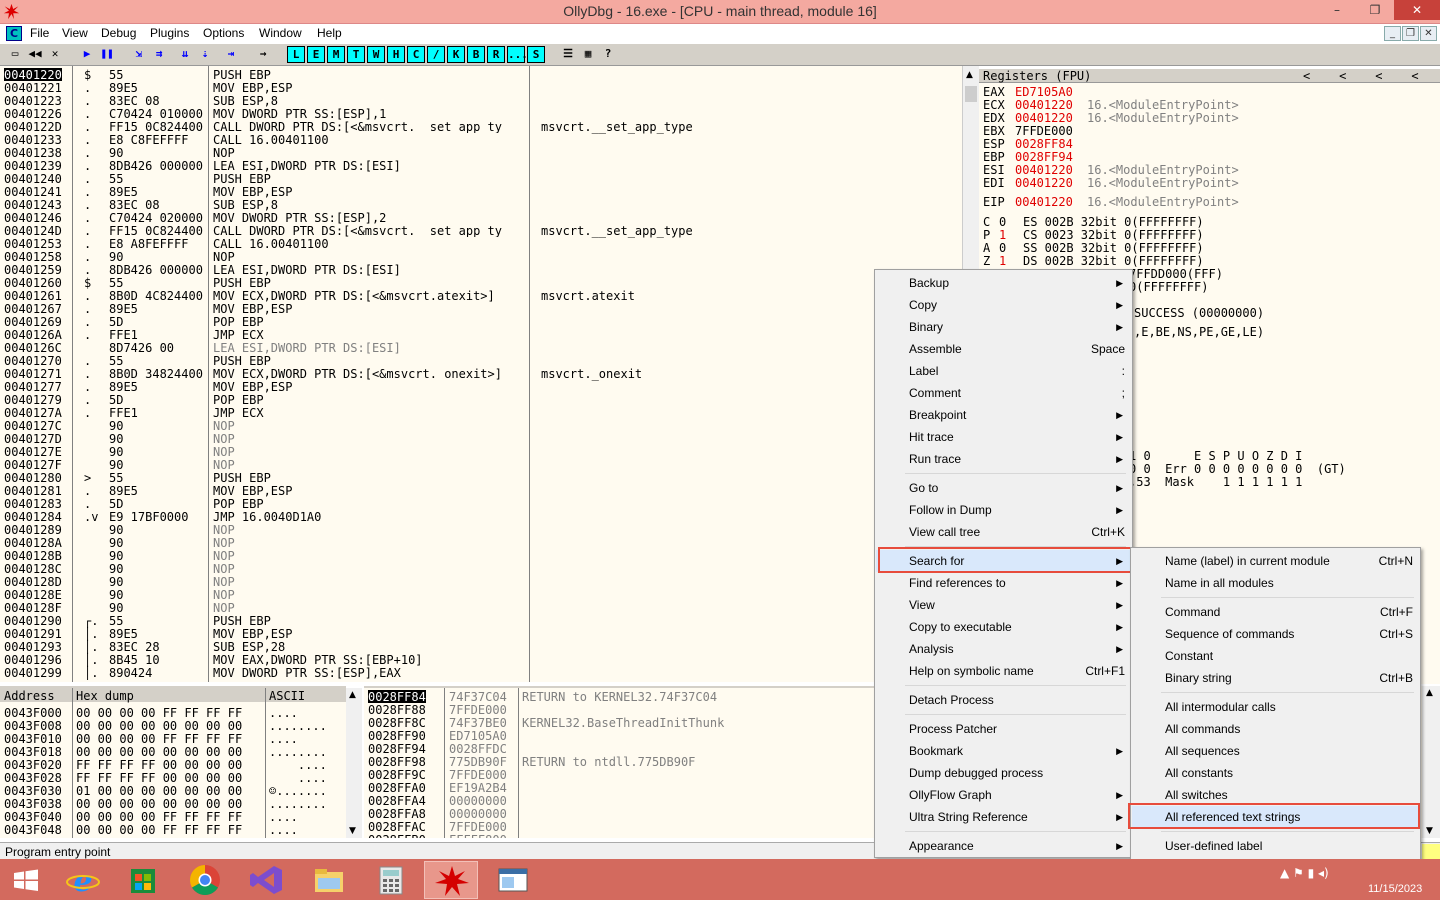 This screenshot has width=1440, height=900. Describe the element at coordinates (1428, 33) in the screenshot. I see `mdi-close-button: ✕` at that location.